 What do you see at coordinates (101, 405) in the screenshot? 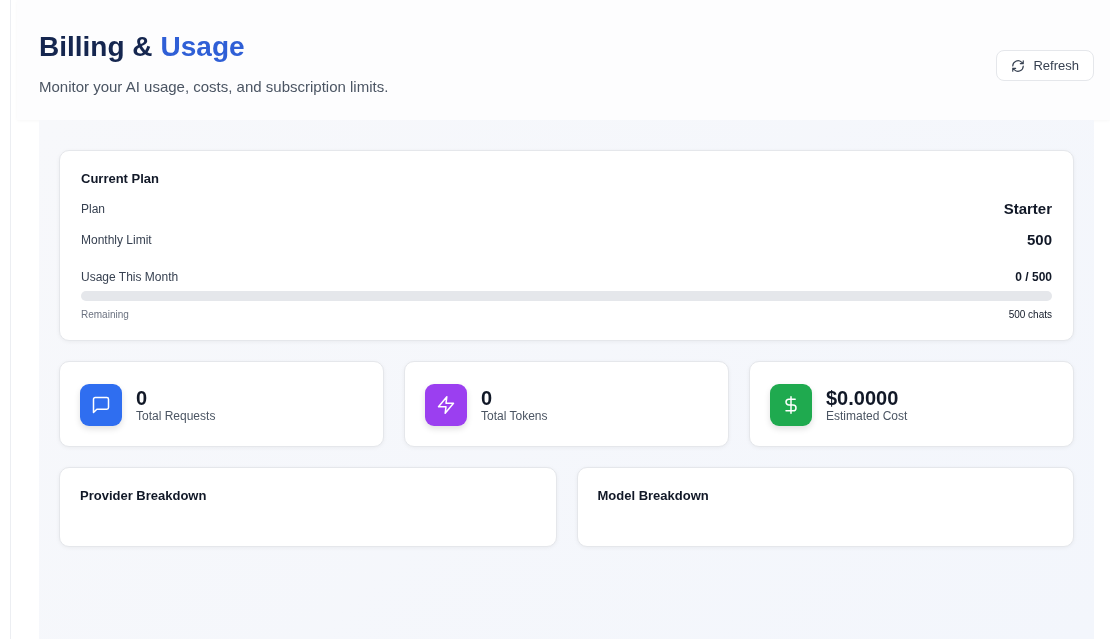
I see `chat-bubble-icon` at bounding box center [101, 405].